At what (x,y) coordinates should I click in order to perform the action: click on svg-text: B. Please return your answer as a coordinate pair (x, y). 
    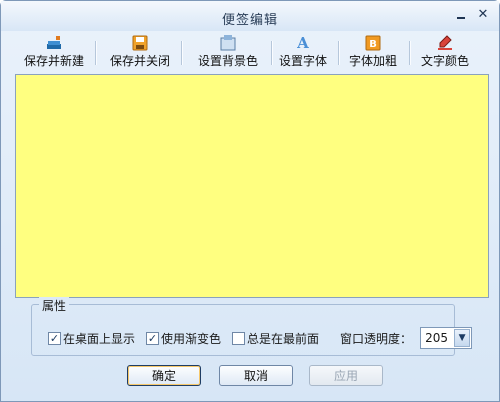
    Looking at the image, I should click on (373, 44).